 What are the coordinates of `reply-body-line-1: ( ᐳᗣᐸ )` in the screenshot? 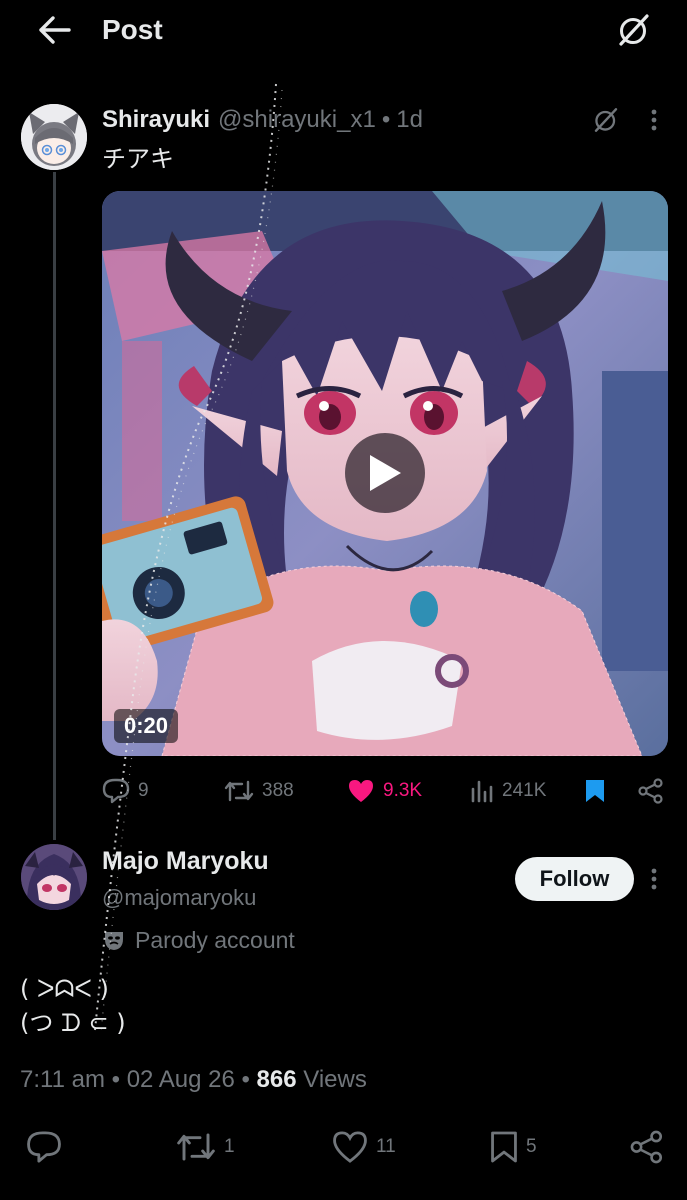 It's located at (64, 989).